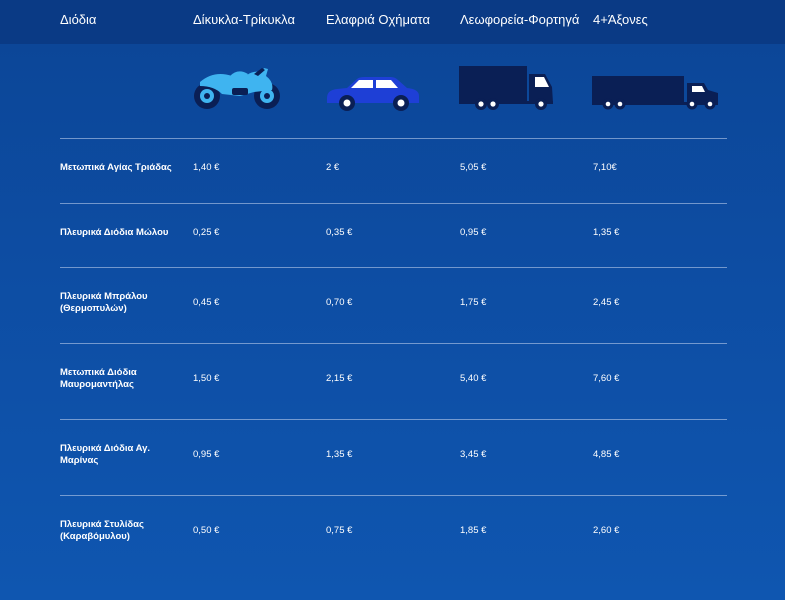 This screenshot has width=785, height=600. What do you see at coordinates (606, 454) in the screenshot?
I see `price-4-axles: 4,85 €` at bounding box center [606, 454].